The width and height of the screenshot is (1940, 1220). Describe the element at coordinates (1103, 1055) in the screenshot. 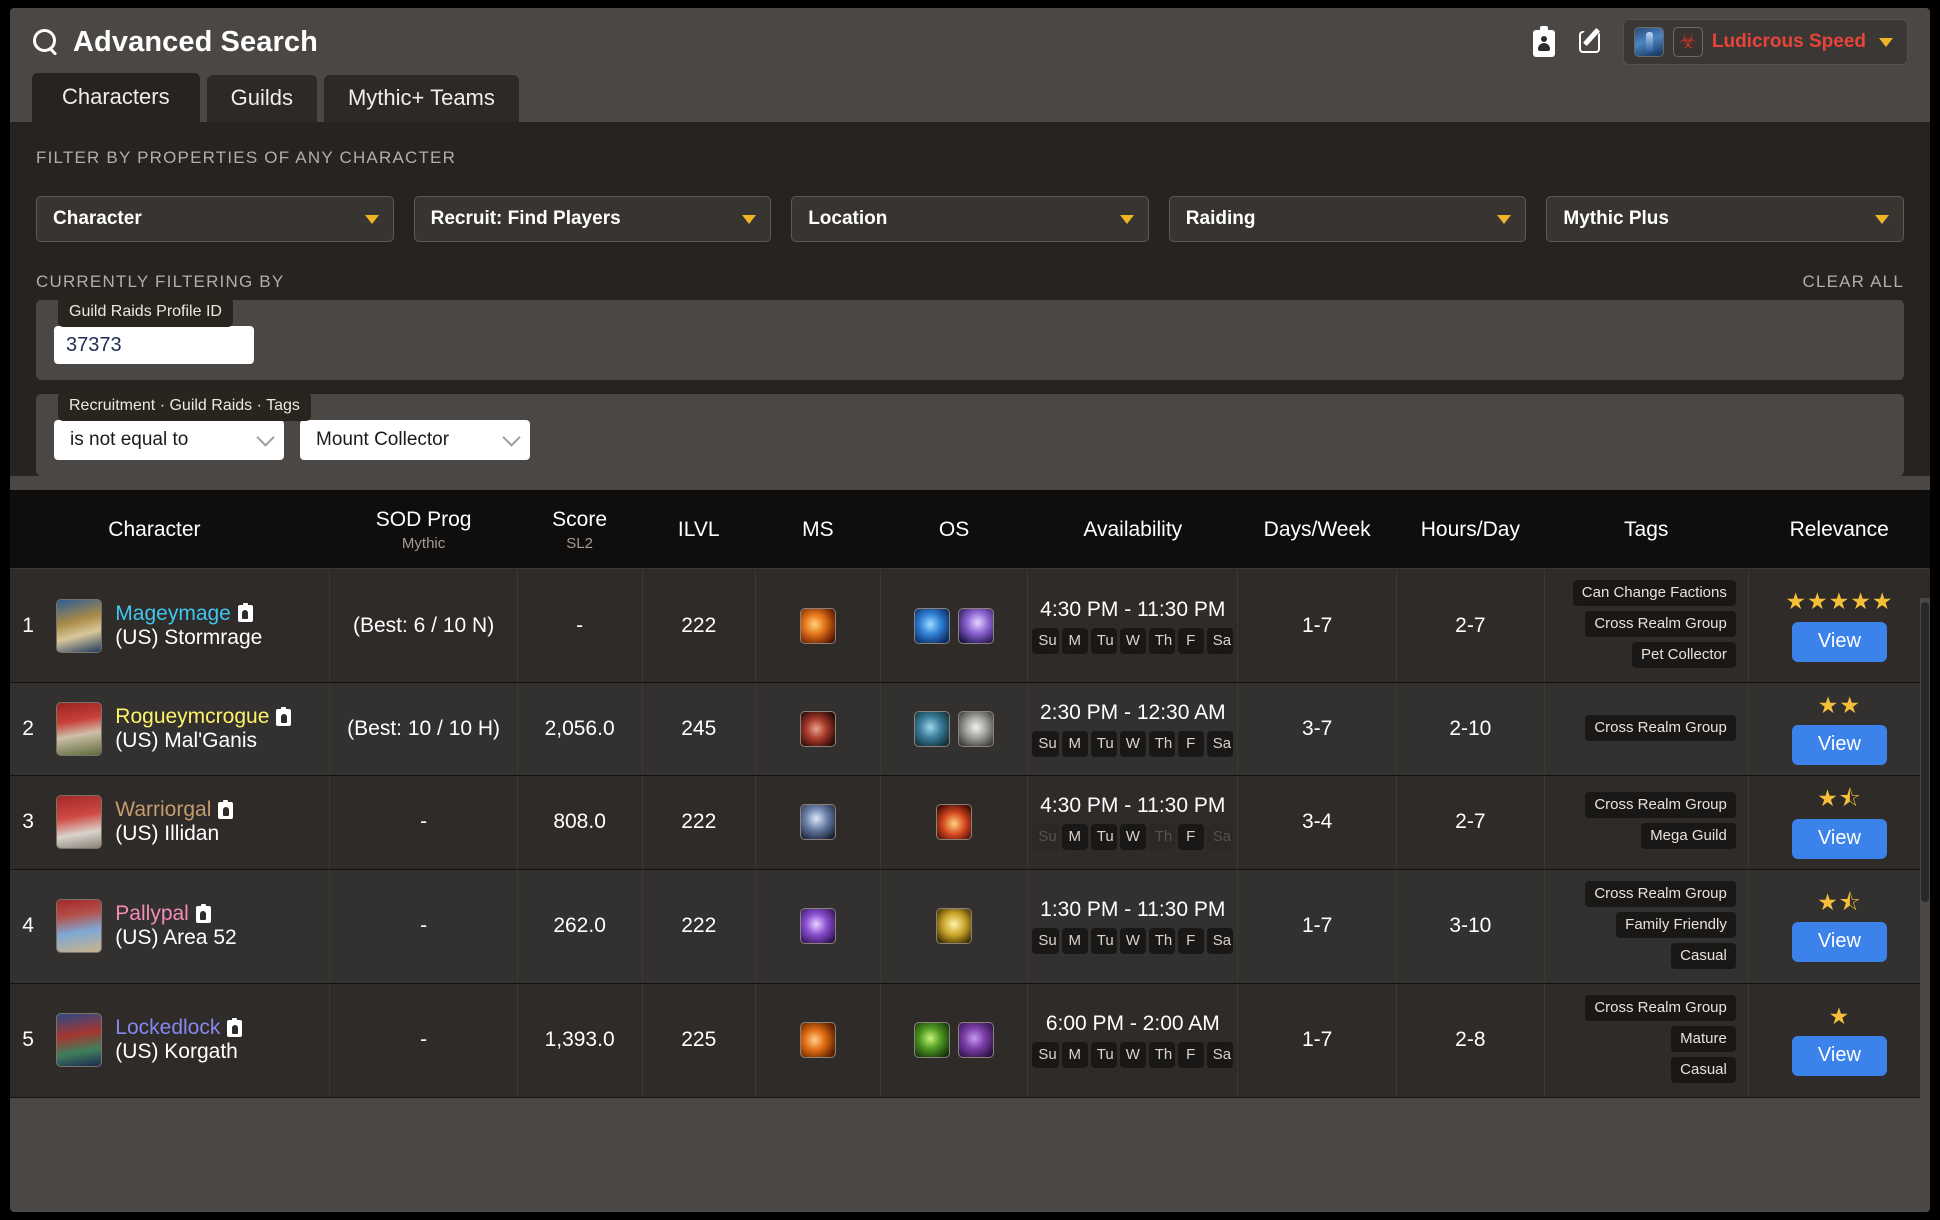

I see `day-chip: Tu` at that location.